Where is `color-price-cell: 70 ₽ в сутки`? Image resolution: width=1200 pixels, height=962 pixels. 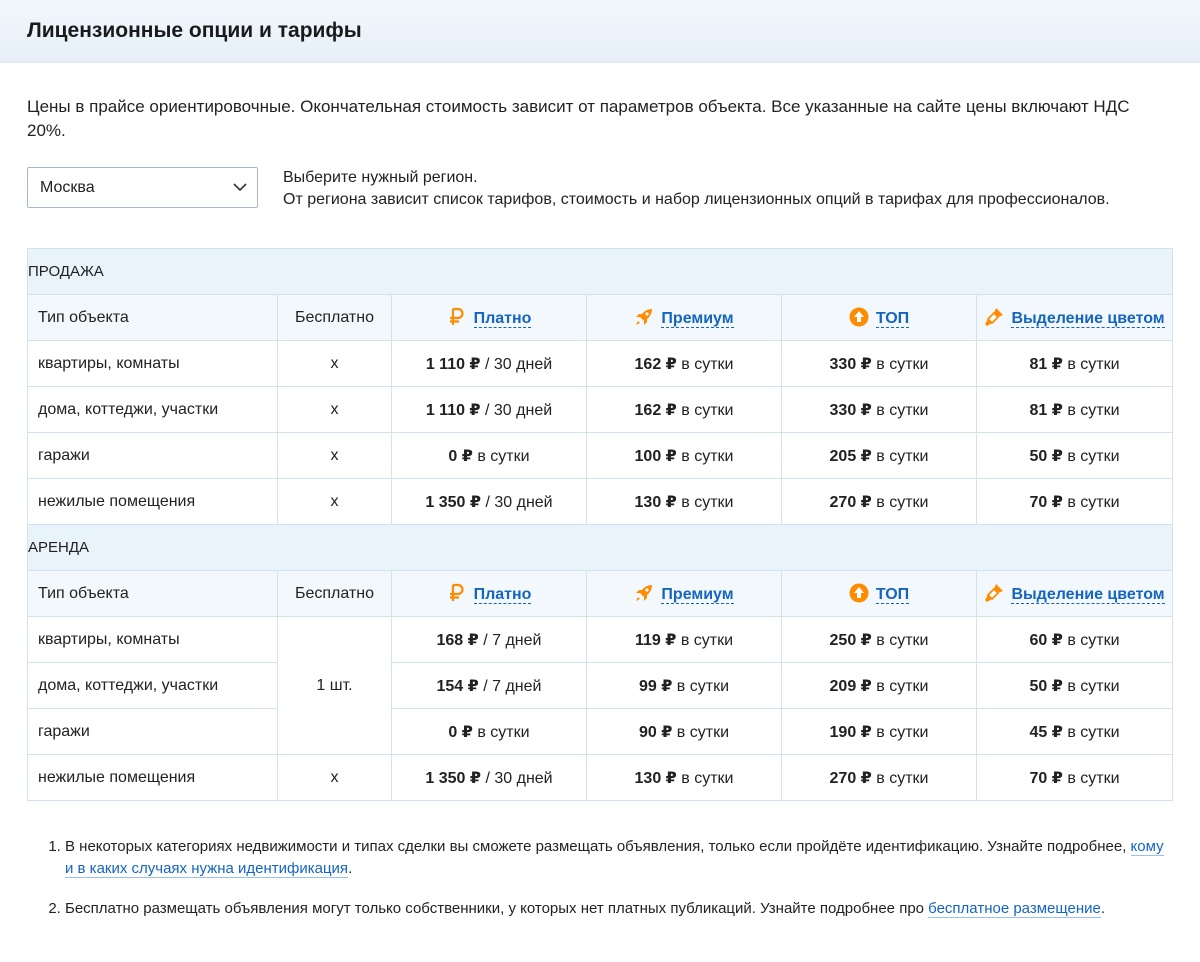
color-price-cell: 70 ₽ в сутки is located at coordinates (1074, 777).